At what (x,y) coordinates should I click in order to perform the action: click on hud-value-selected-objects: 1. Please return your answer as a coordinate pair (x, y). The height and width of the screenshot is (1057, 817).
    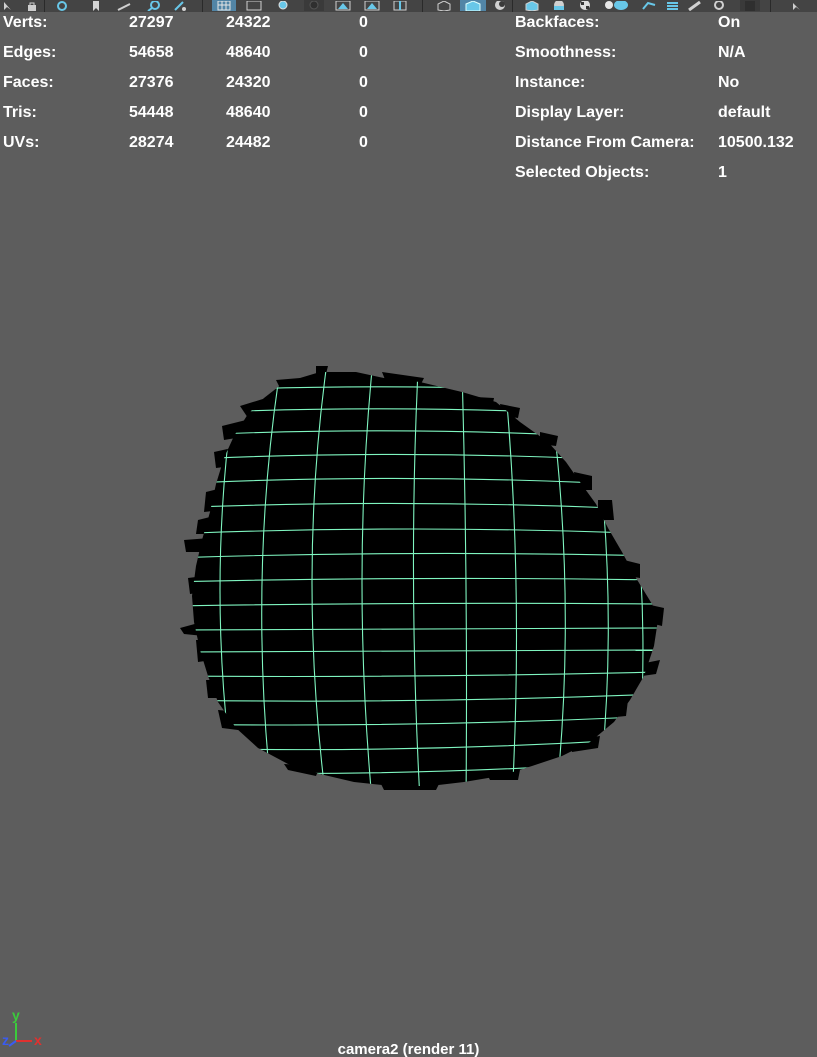
    Looking at the image, I should click on (722, 172).